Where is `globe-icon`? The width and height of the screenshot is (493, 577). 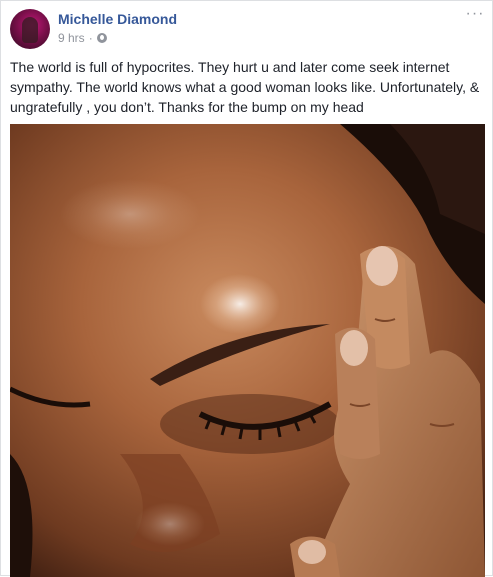 globe-icon is located at coordinates (101, 38).